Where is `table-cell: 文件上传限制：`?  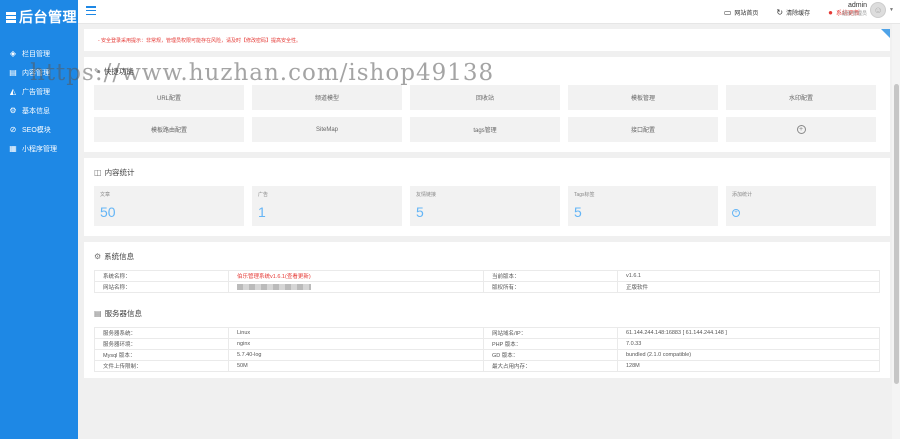 table-cell: 文件上传限制： is located at coordinates (161, 366).